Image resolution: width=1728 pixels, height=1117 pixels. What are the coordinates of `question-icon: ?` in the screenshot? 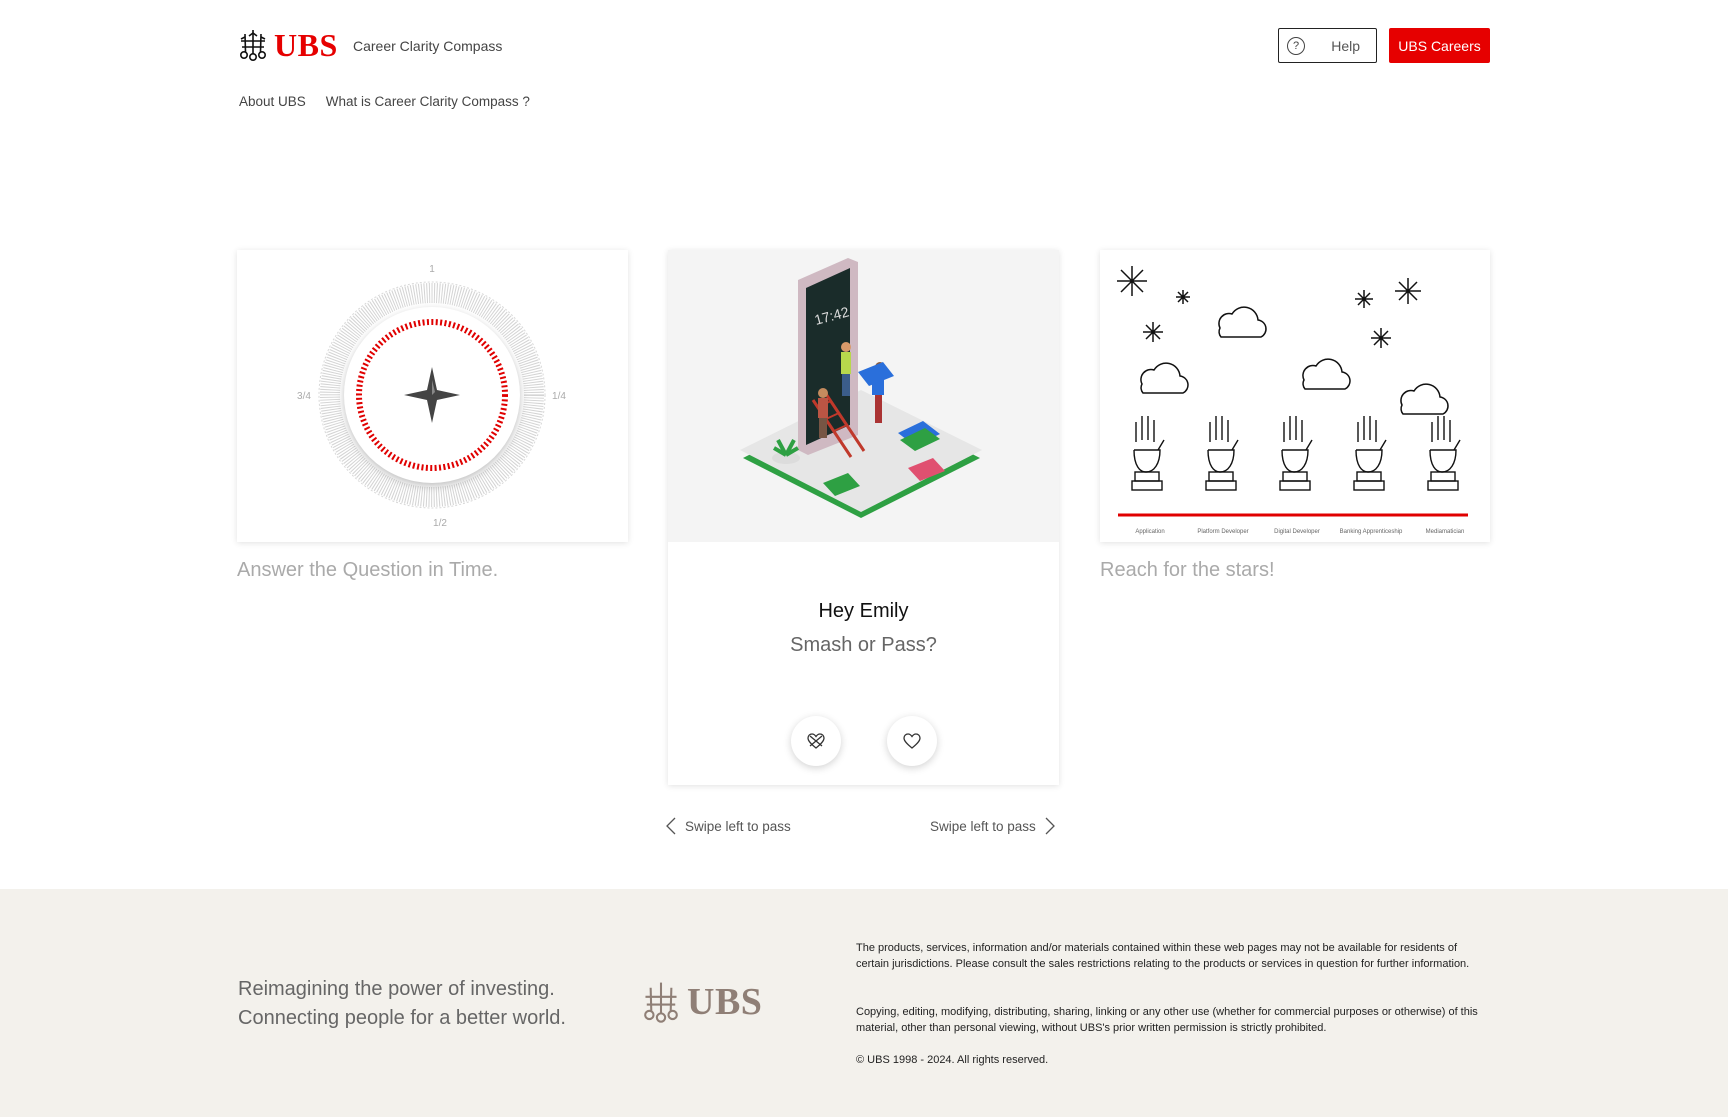 It's located at (1296, 45).